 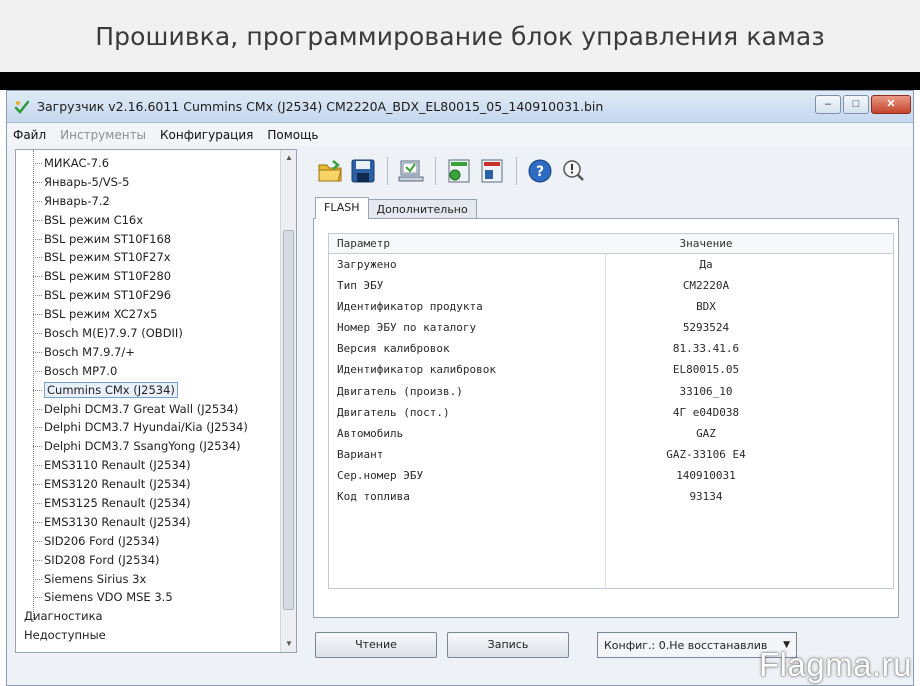 What do you see at coordinates (611, 327) in the screenshot?
I see `table-row: Номер ЭБУ по каталогу 5293524` at bounding box center [611, 327].